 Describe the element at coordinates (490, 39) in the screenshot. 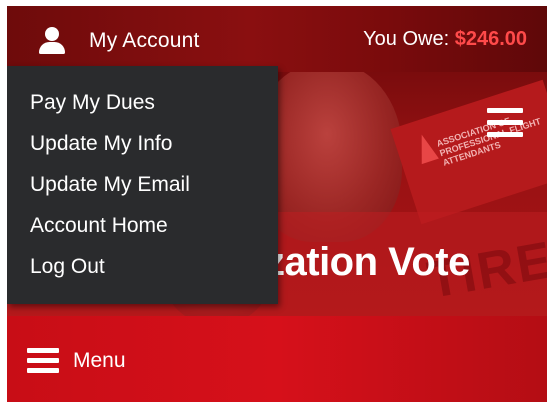

I see `owe-amount: $246.00` at that location.